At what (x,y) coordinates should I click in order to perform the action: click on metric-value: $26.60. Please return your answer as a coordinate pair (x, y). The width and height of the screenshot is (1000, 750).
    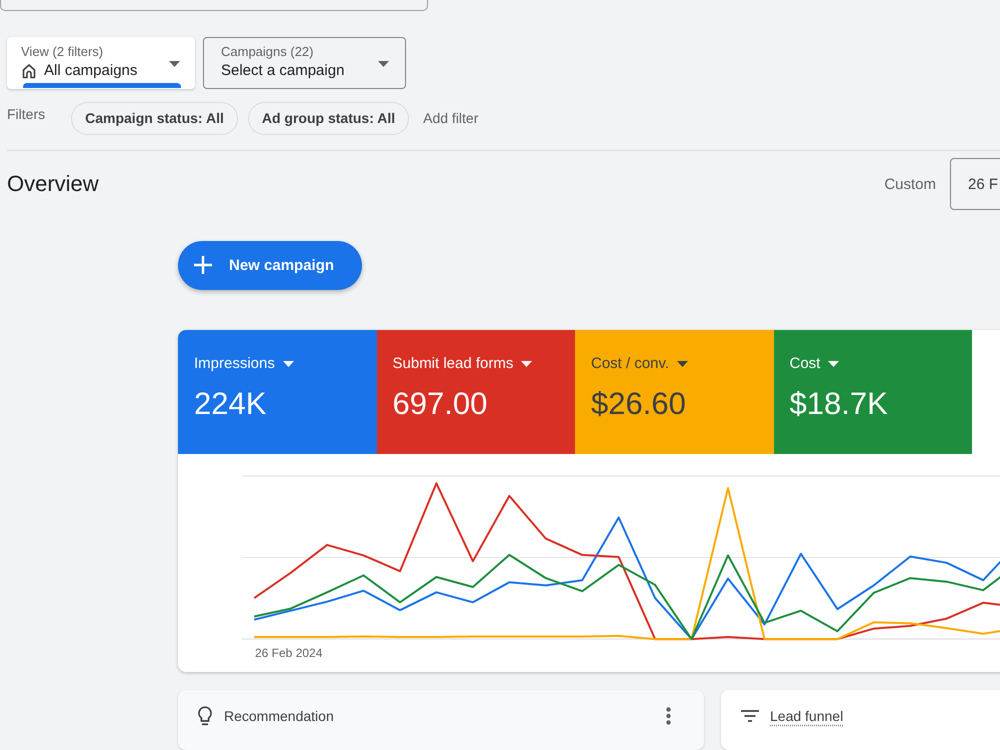
    Looking at the image, I should click on (638, 404).